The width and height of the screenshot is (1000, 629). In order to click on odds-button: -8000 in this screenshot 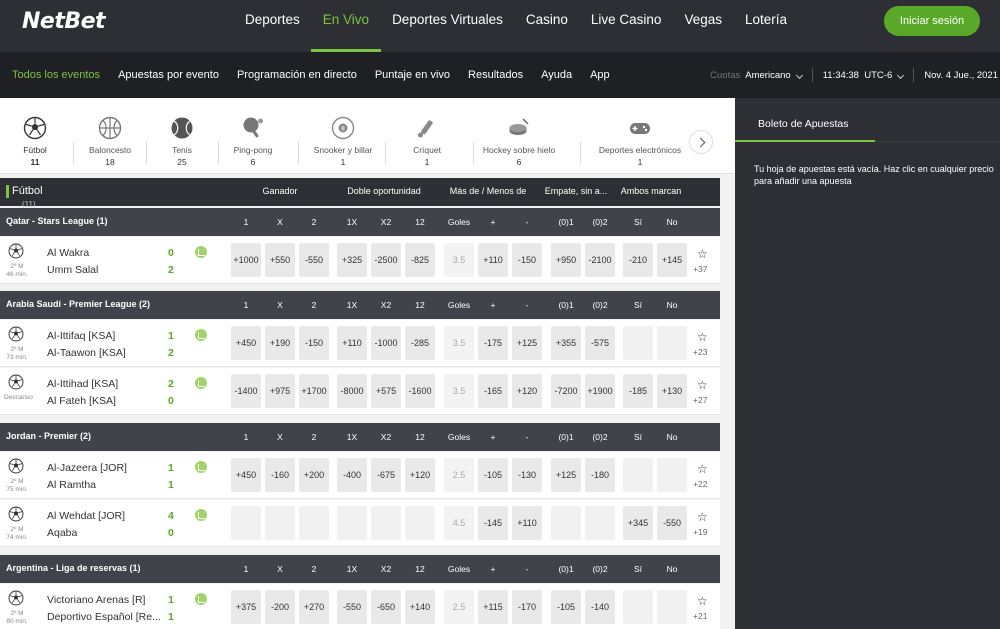, I will do `click(352, 391)`.